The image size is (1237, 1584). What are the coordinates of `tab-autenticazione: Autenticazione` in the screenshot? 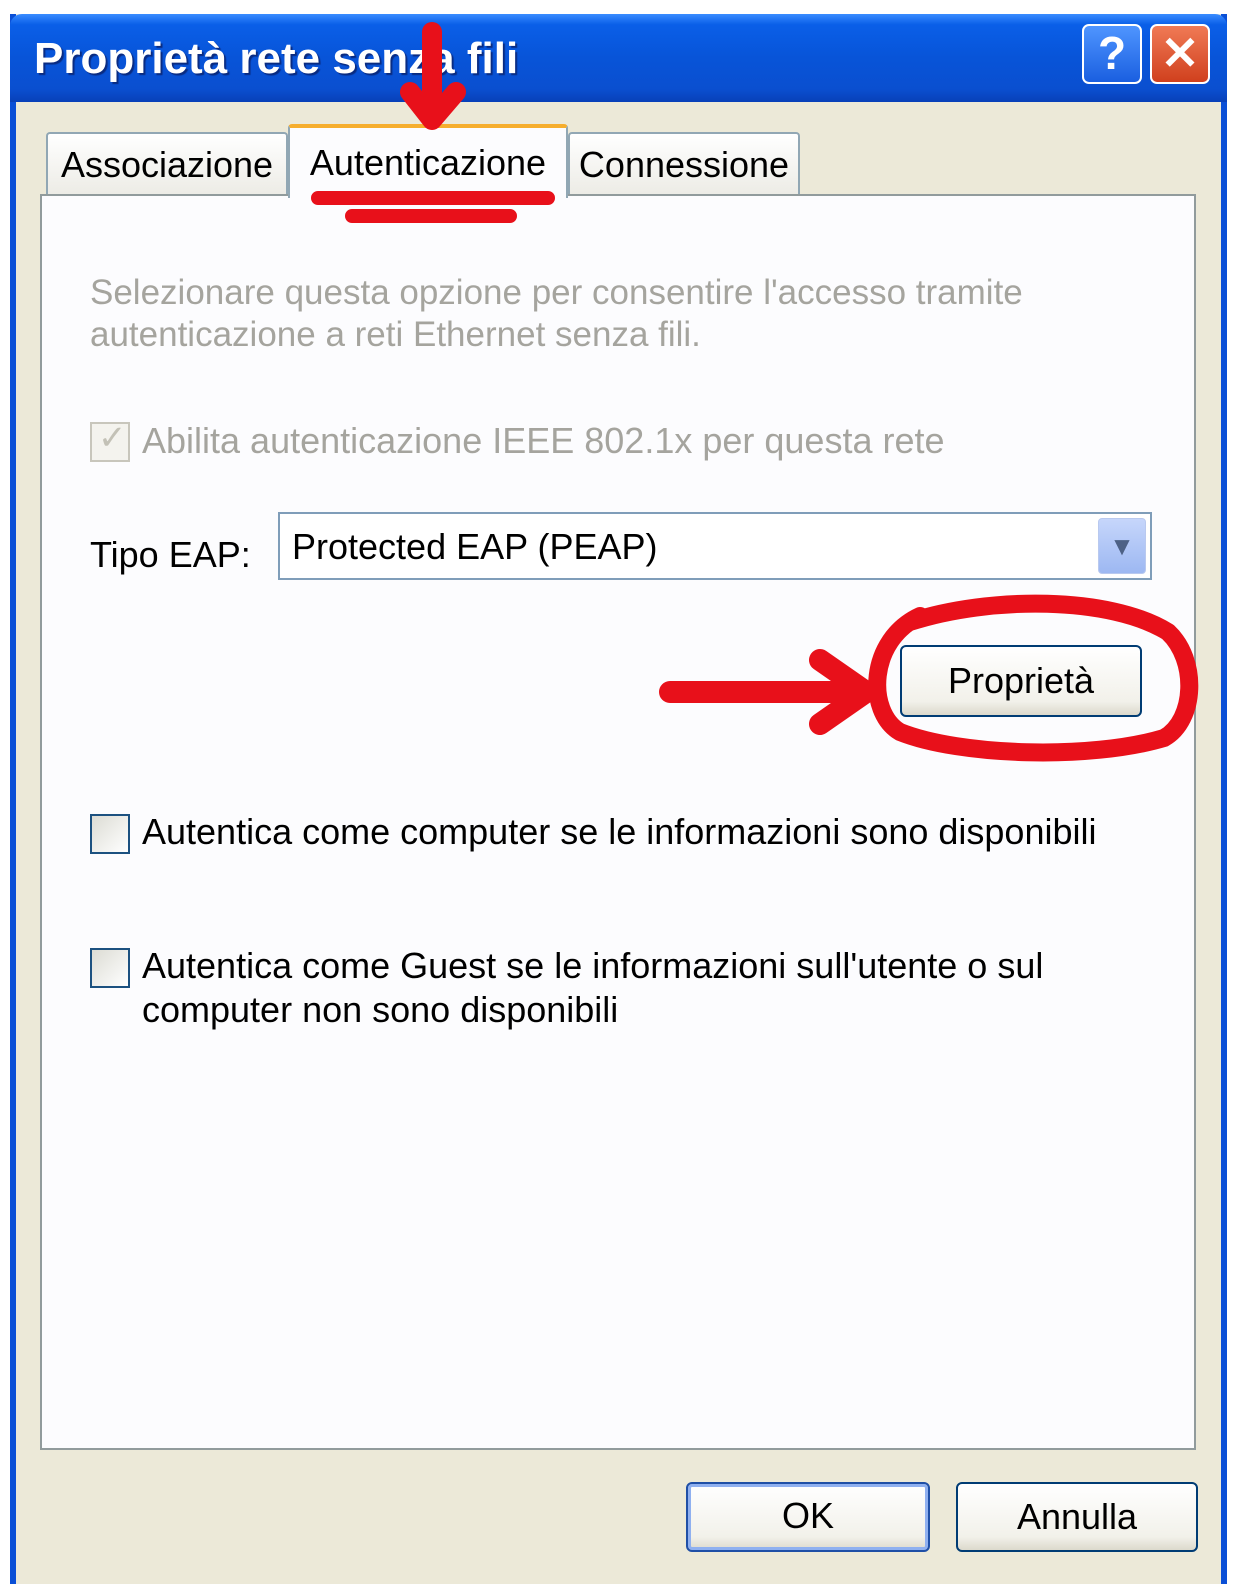 It's located at (428, 161).